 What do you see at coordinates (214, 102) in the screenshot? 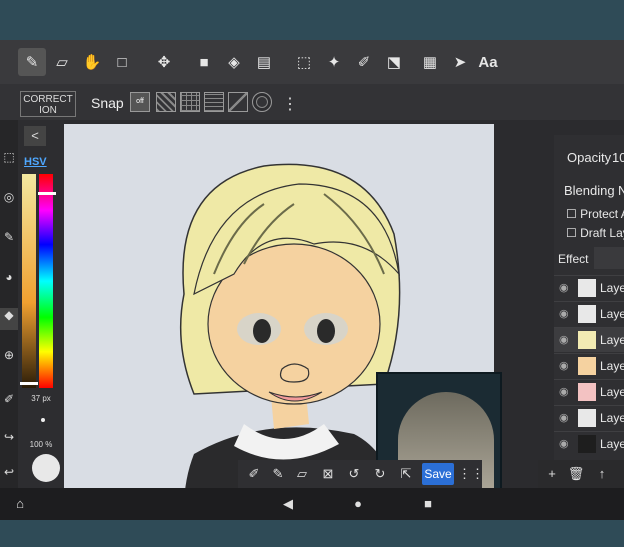
I see `snap-lines-icon` at bounding box center [214, 102].